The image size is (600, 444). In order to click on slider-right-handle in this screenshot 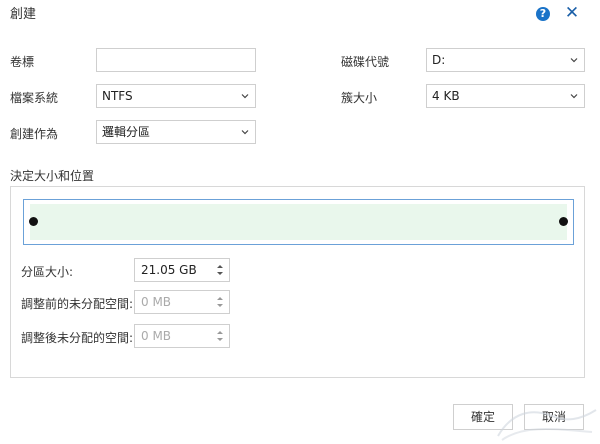, I will do `click(563, 221)`.